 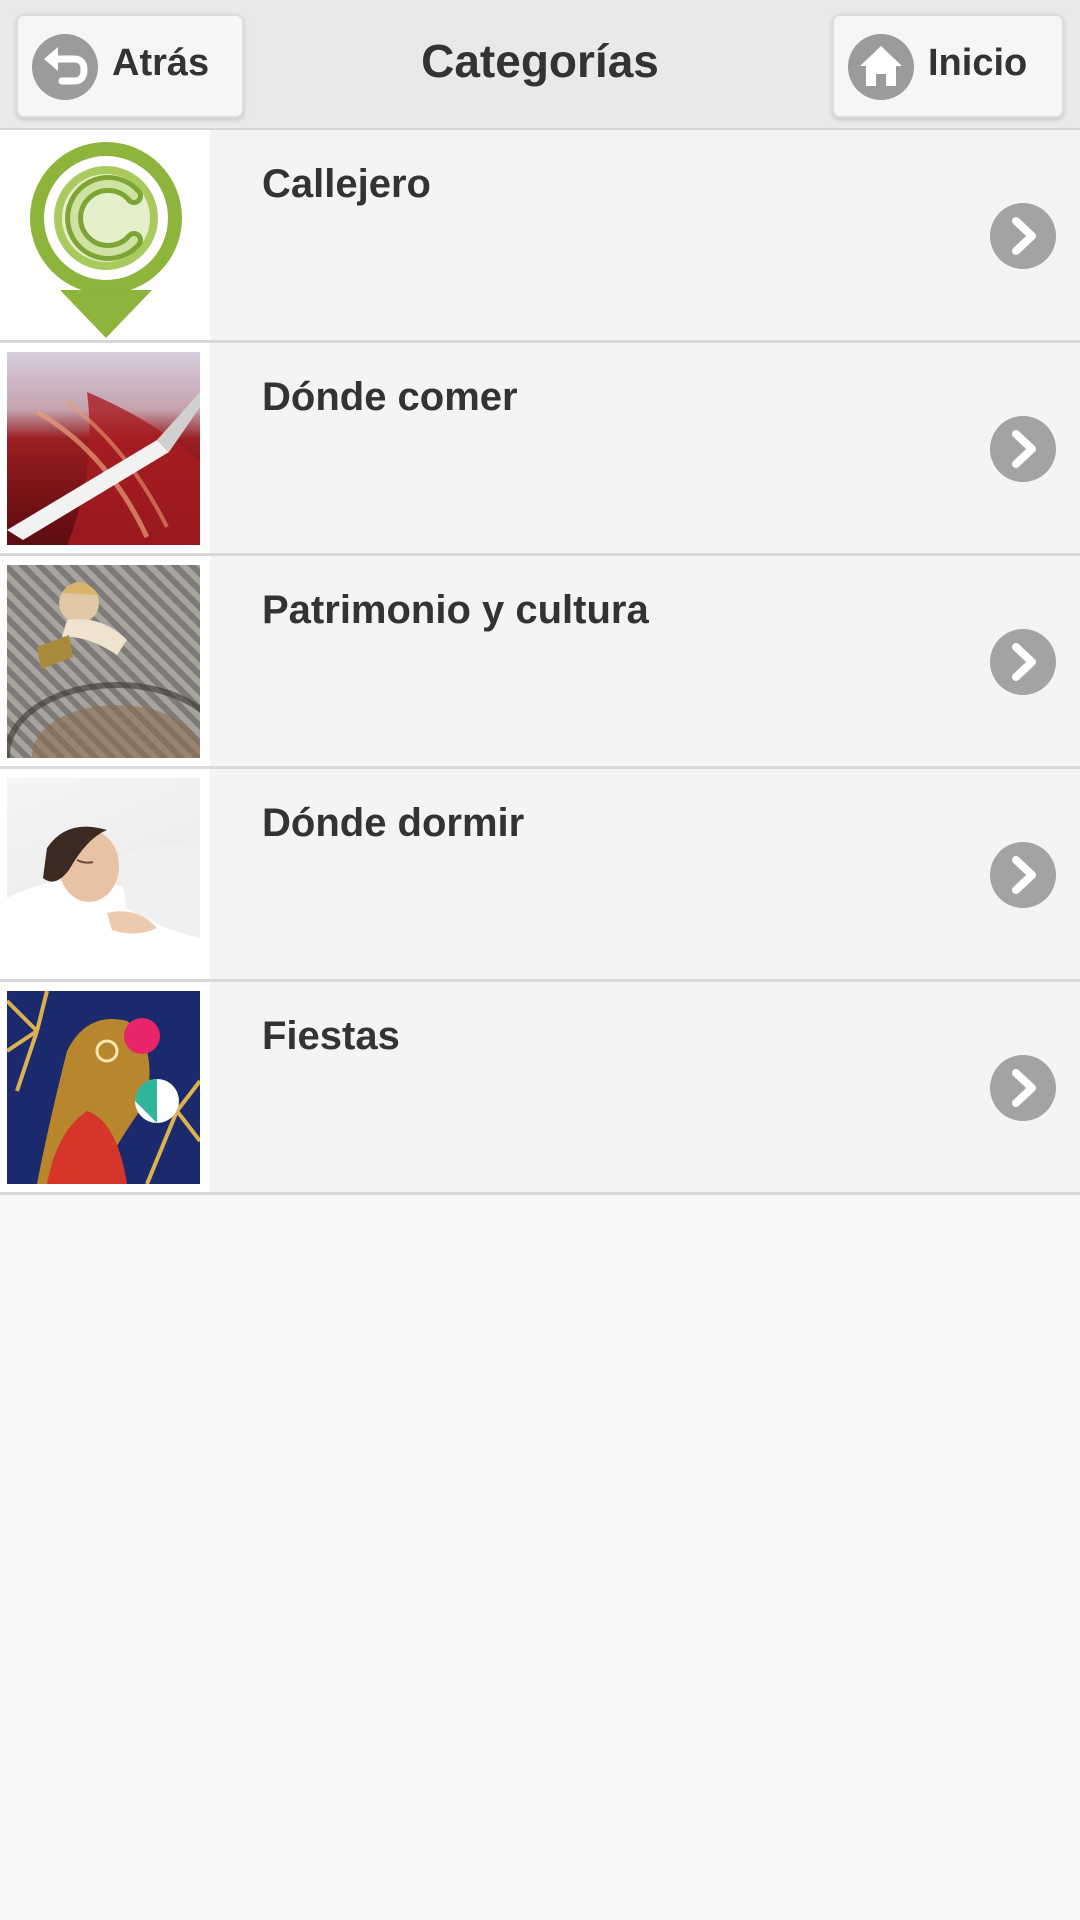 What do you see at coordinates (393, 823) in the screenshot?
I see `list-item-label: Dónde dormir` at bounding box center [393, 823].